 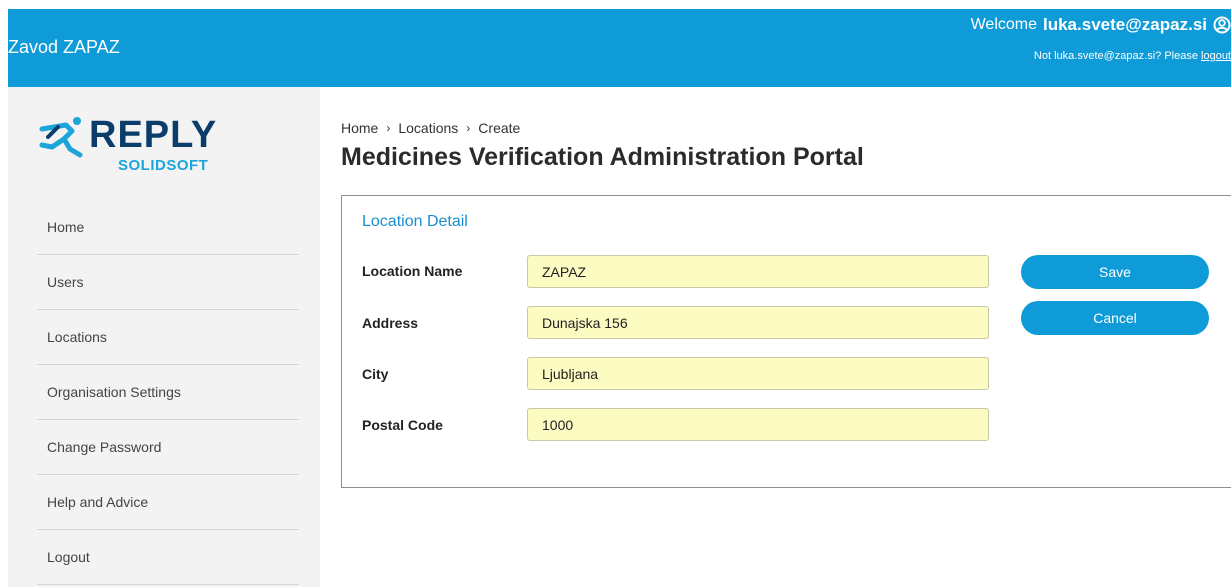 What do you see at coordinates (1222, 25) in the screenshot?
I see `user-circle-icon` at bounding box center [1222, 25].